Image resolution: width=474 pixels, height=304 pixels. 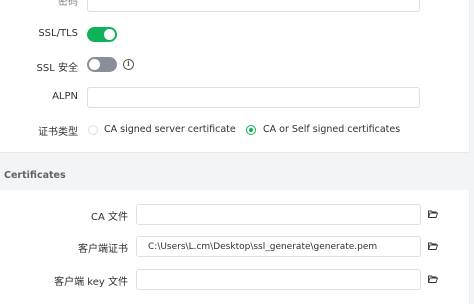 What do you see at coordinates (251, 130) in the screenshot?
I see `radio-ca-or-self-signed` at bounding box center [251, 130].